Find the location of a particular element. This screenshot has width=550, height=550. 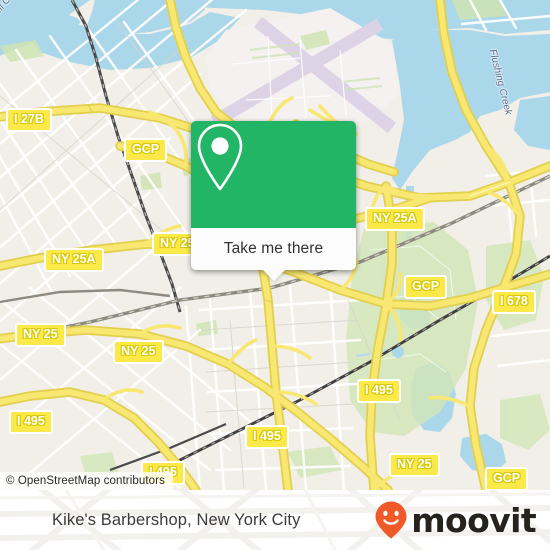

road-shield: I 27B is located at coordinates (29, 120).